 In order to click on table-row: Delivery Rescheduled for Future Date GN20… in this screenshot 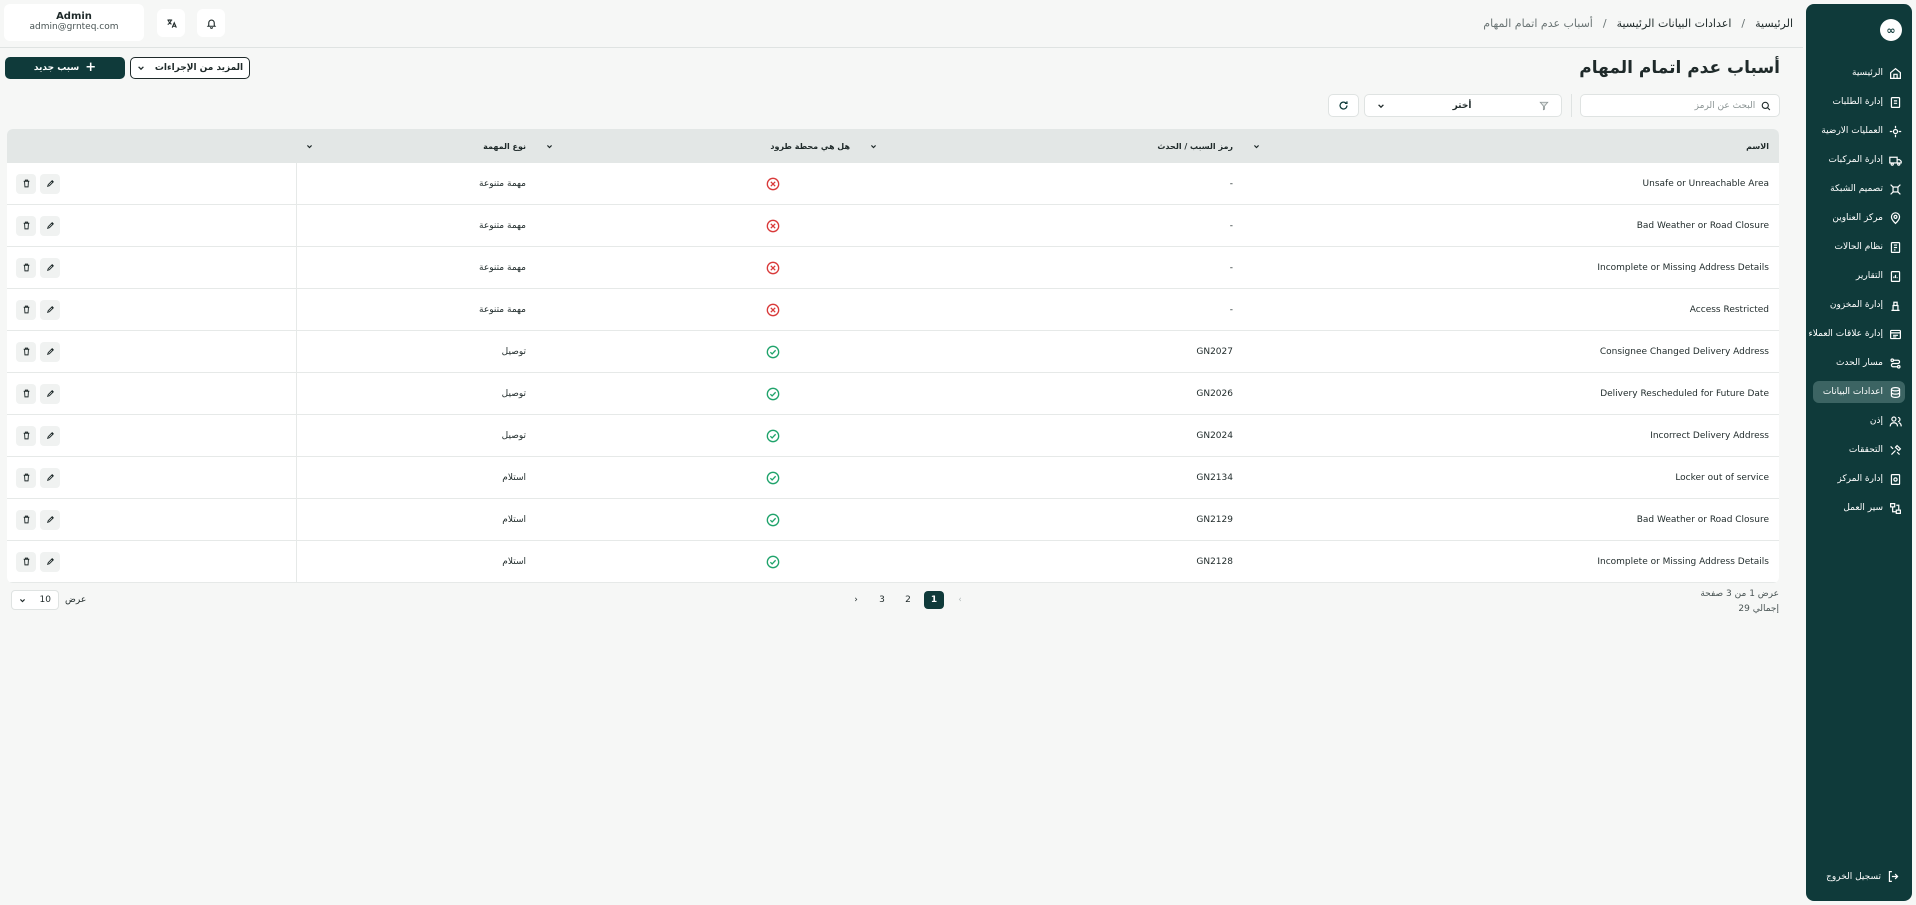, I will do `click(893, 394)`.